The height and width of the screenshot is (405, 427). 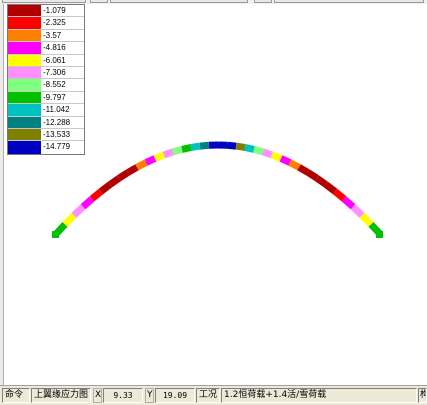 I want to click on legend-row: -8.552, so click(x=46, y=85).